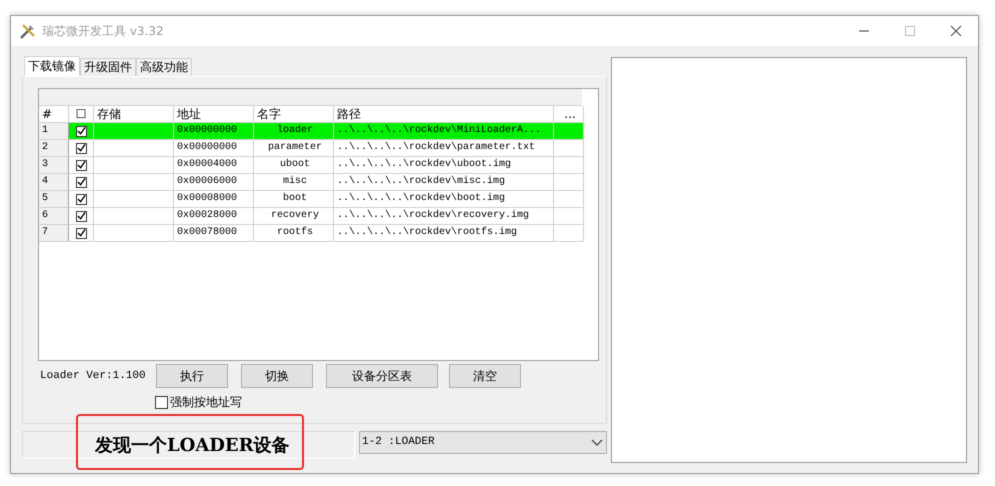  What do you see at coordinates (444, 148) in the screenshot?
I see `table-cell: ..\..\..\..\rockdev\parameter.txt` at bounding box center [444, 148].